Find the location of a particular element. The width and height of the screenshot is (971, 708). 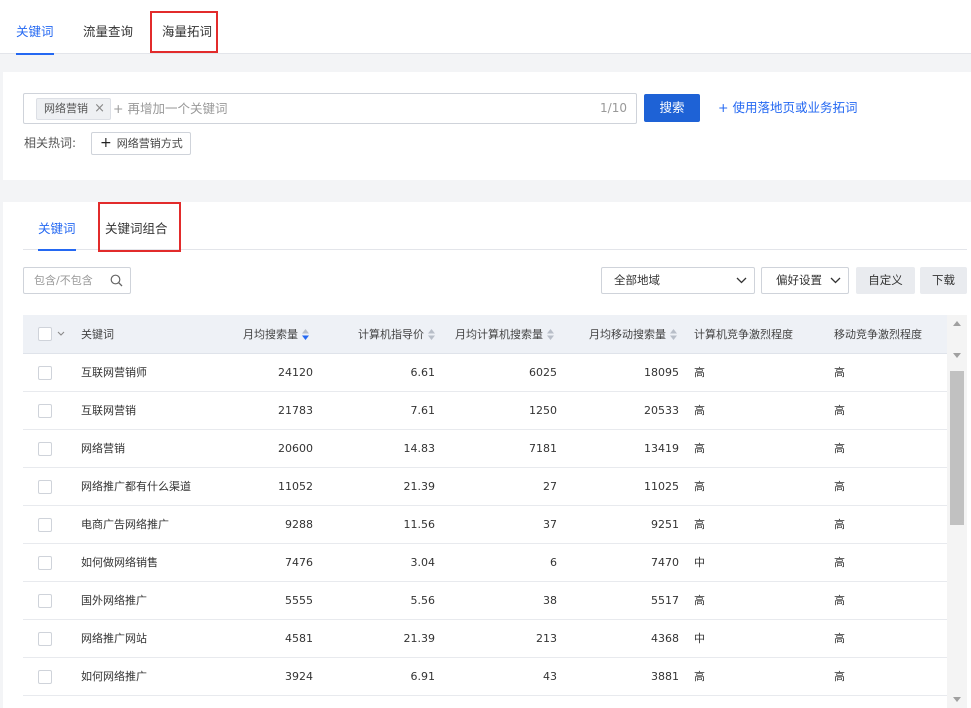

include-exclude-filter is located at coordinates (77, 280).